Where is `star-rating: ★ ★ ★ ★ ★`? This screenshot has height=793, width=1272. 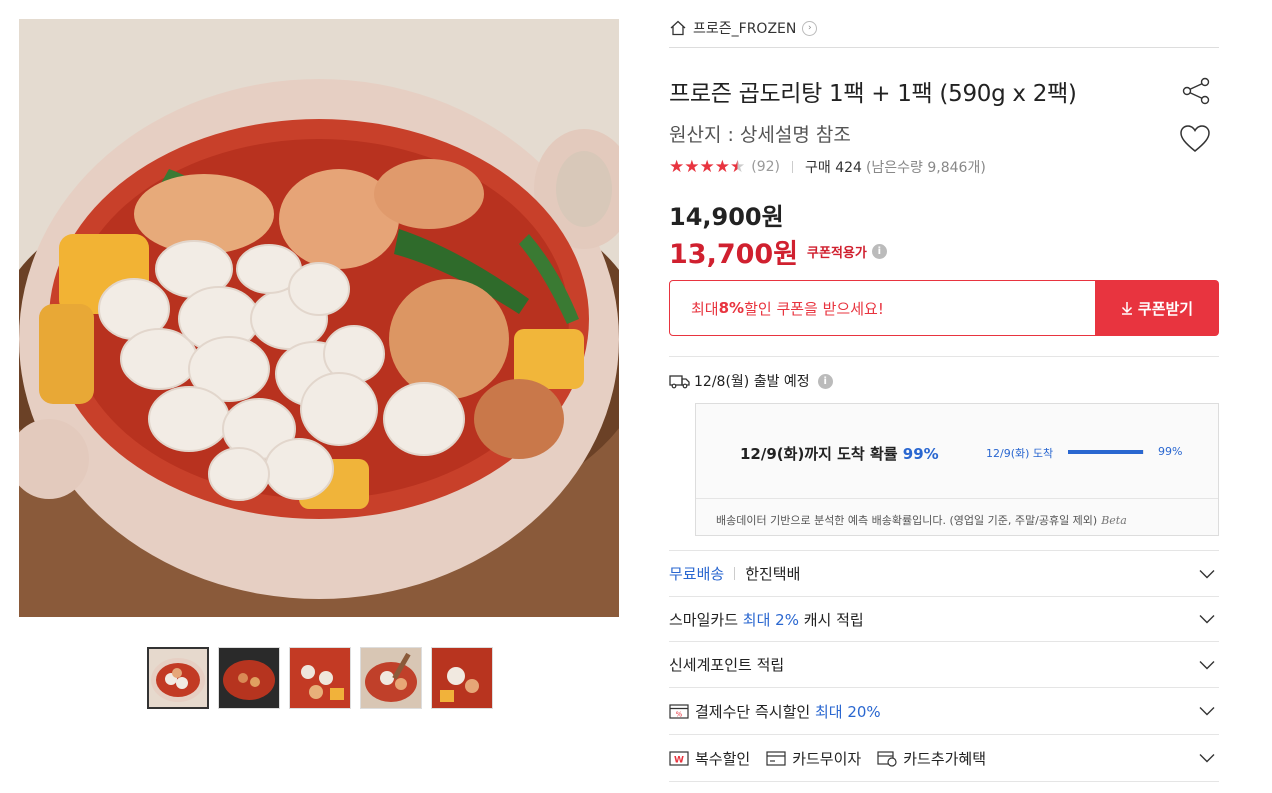
star-rating: ★ ★ ★ ★ ★ is located at coordinates (707, 166).